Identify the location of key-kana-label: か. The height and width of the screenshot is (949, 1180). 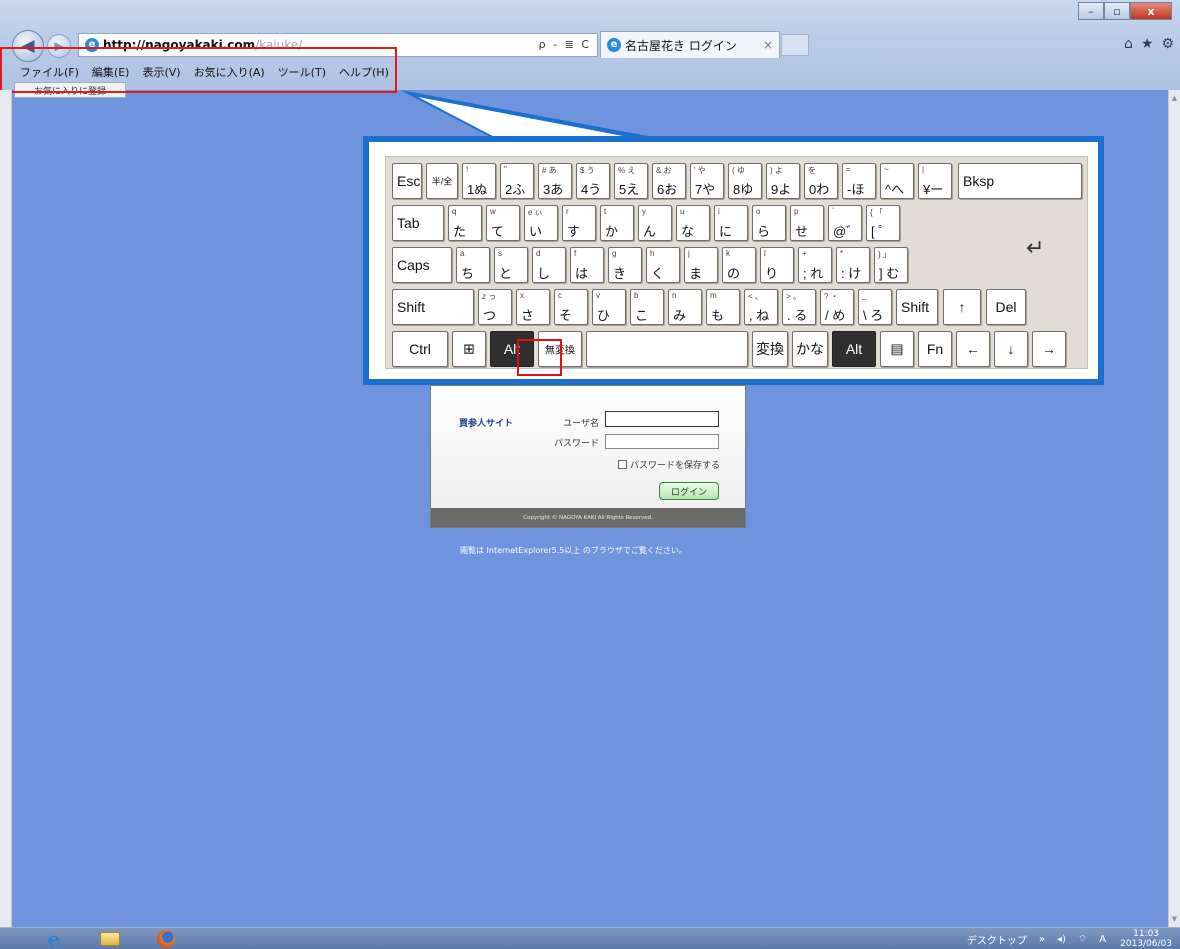
(612, 231).